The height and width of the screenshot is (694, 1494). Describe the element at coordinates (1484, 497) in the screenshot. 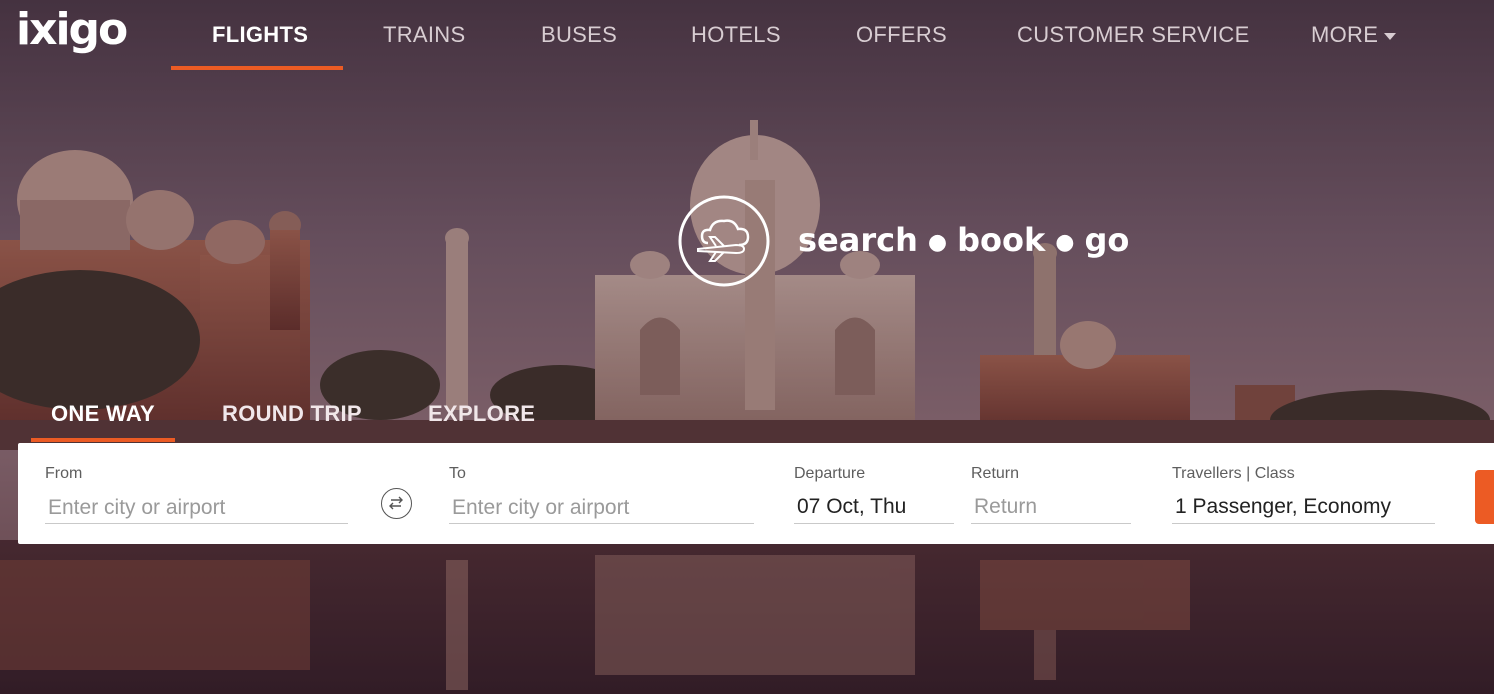

I see `search-button` at that location.